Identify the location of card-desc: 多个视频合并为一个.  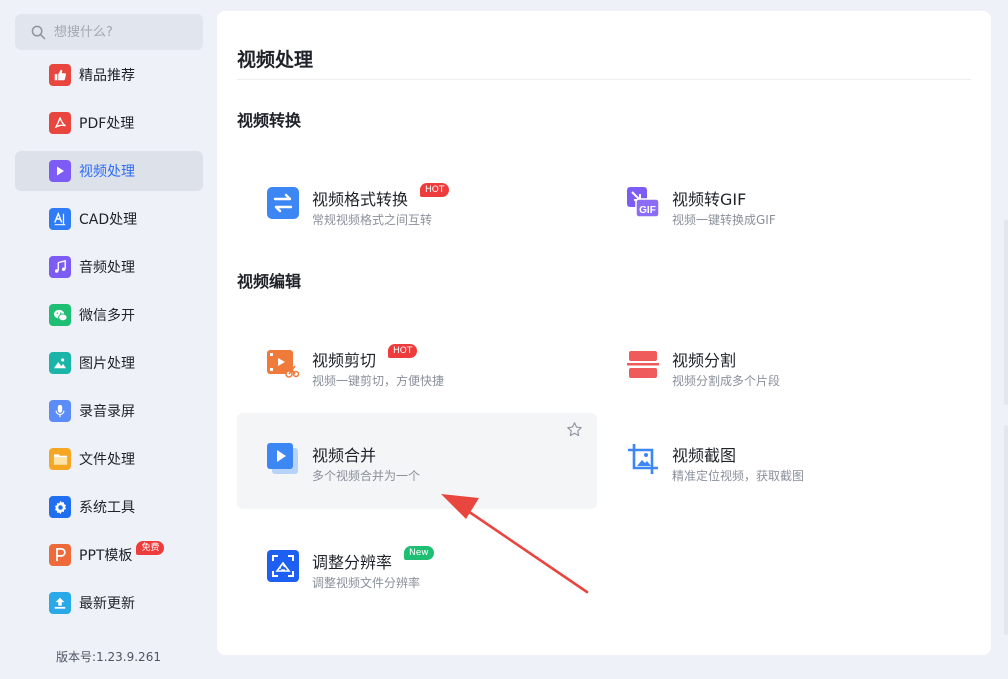
(366, 476).